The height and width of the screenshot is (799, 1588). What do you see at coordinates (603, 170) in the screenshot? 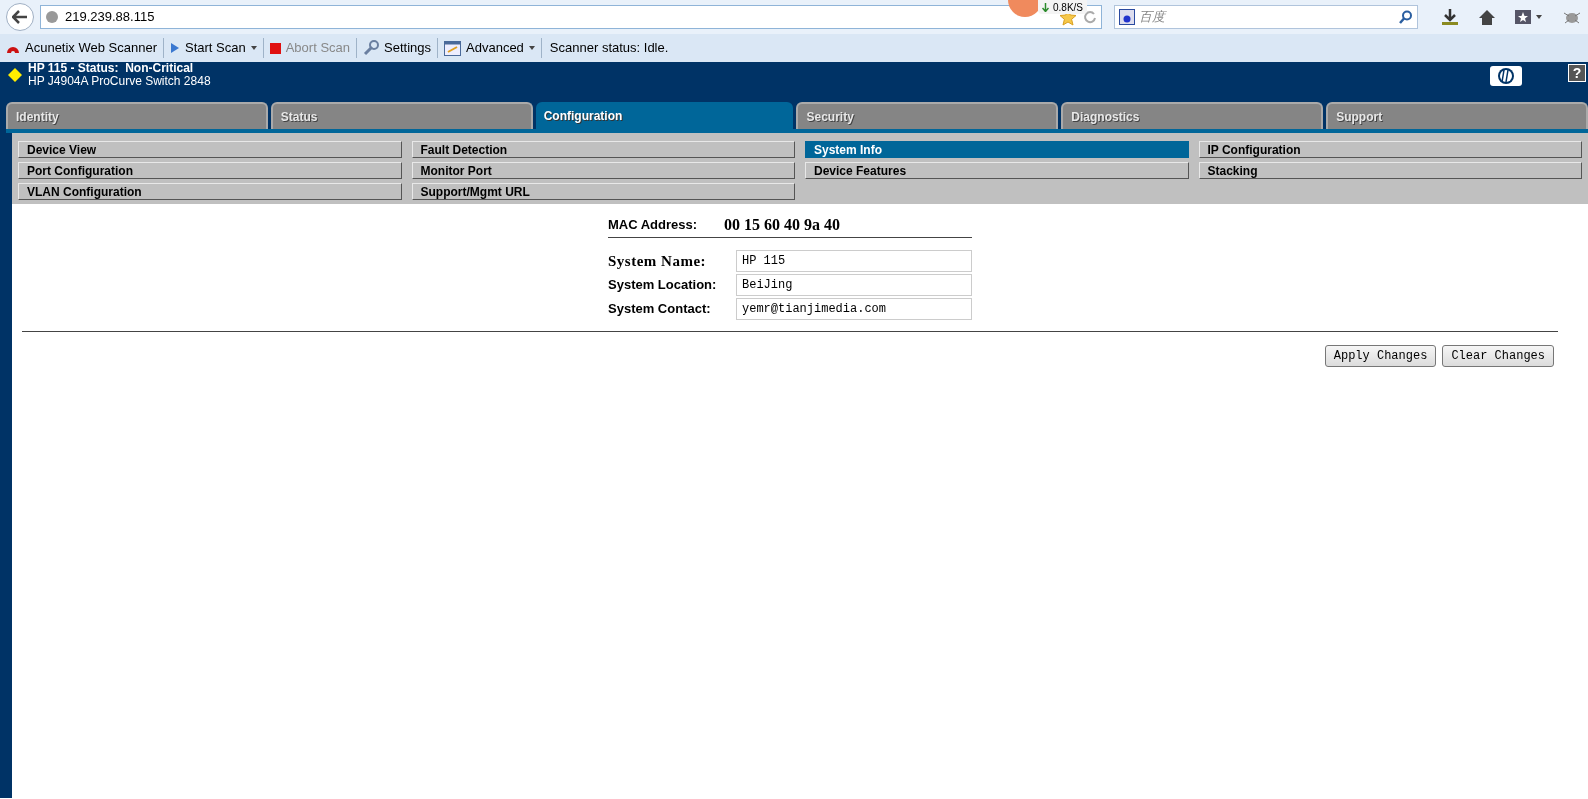
I see `subnav-item: Monitor Port` at bounding box center [603, 170].